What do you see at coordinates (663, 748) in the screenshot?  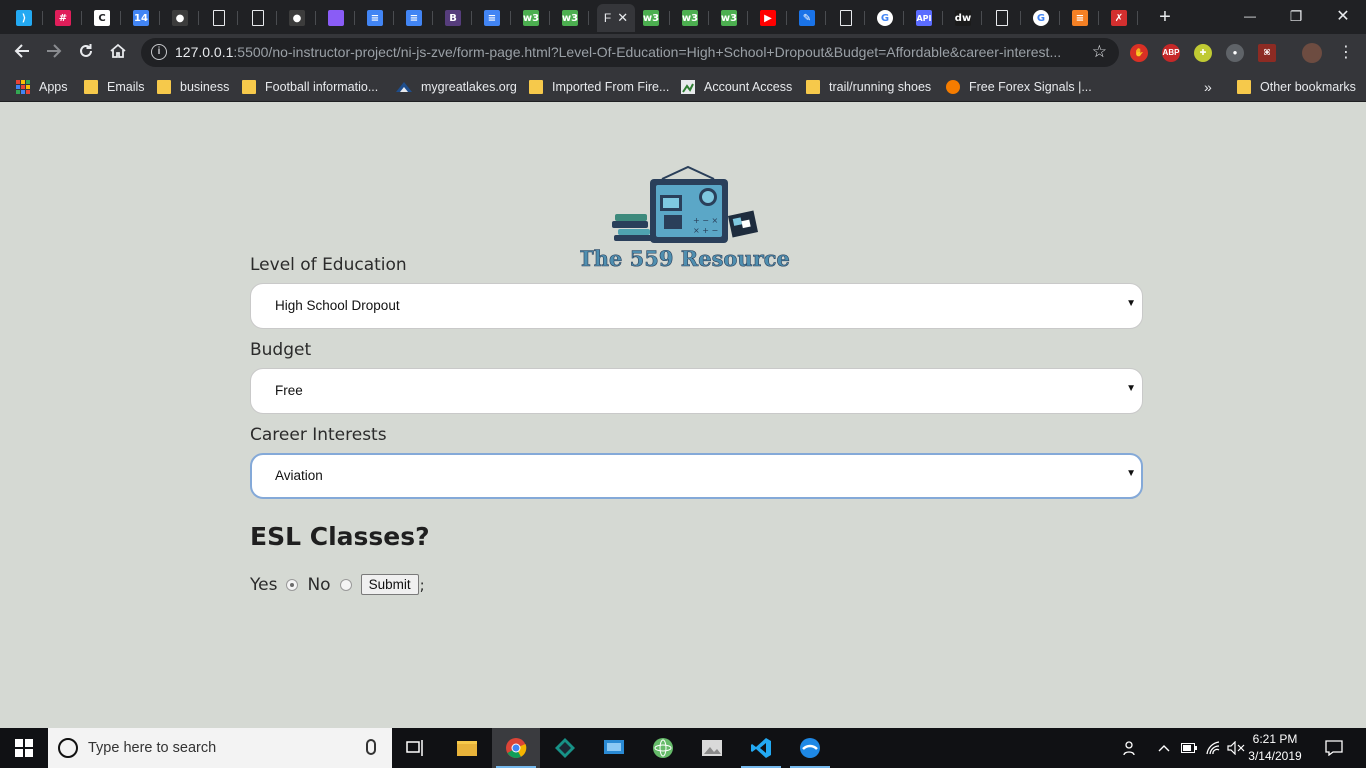 I see `atom-editor-icon` at bounding box center [663, 748].